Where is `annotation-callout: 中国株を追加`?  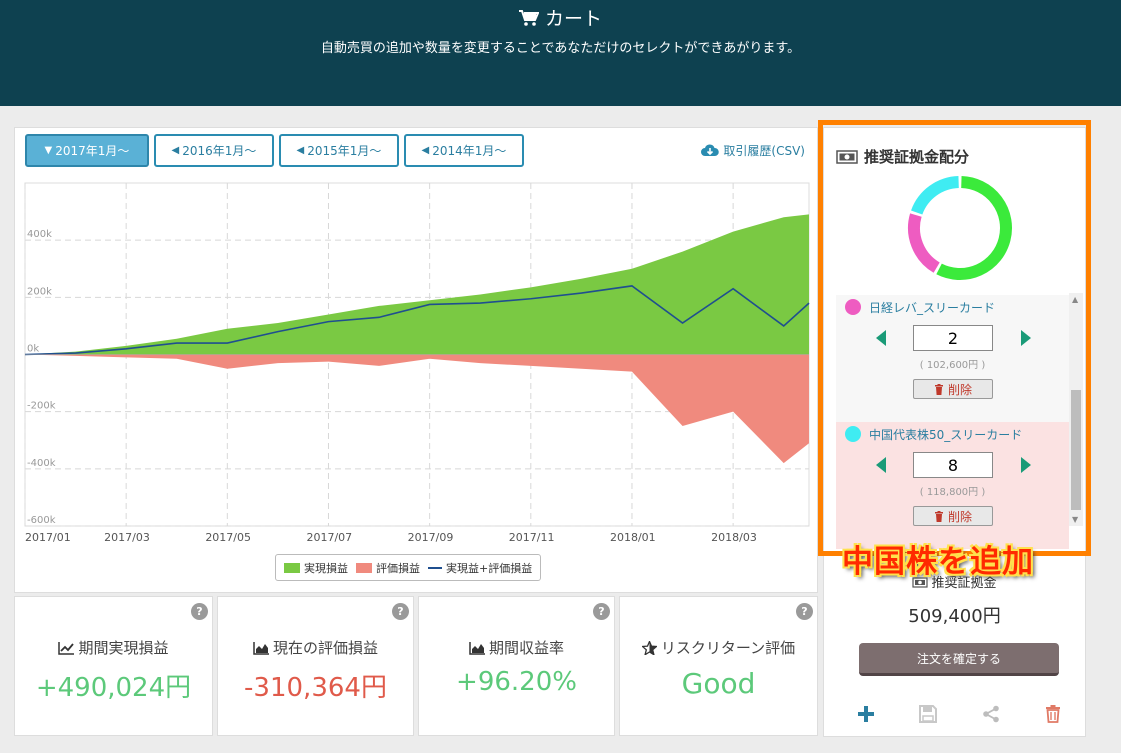
annotation-callout: 中国株を追加 is located at coordinates (938, 562).